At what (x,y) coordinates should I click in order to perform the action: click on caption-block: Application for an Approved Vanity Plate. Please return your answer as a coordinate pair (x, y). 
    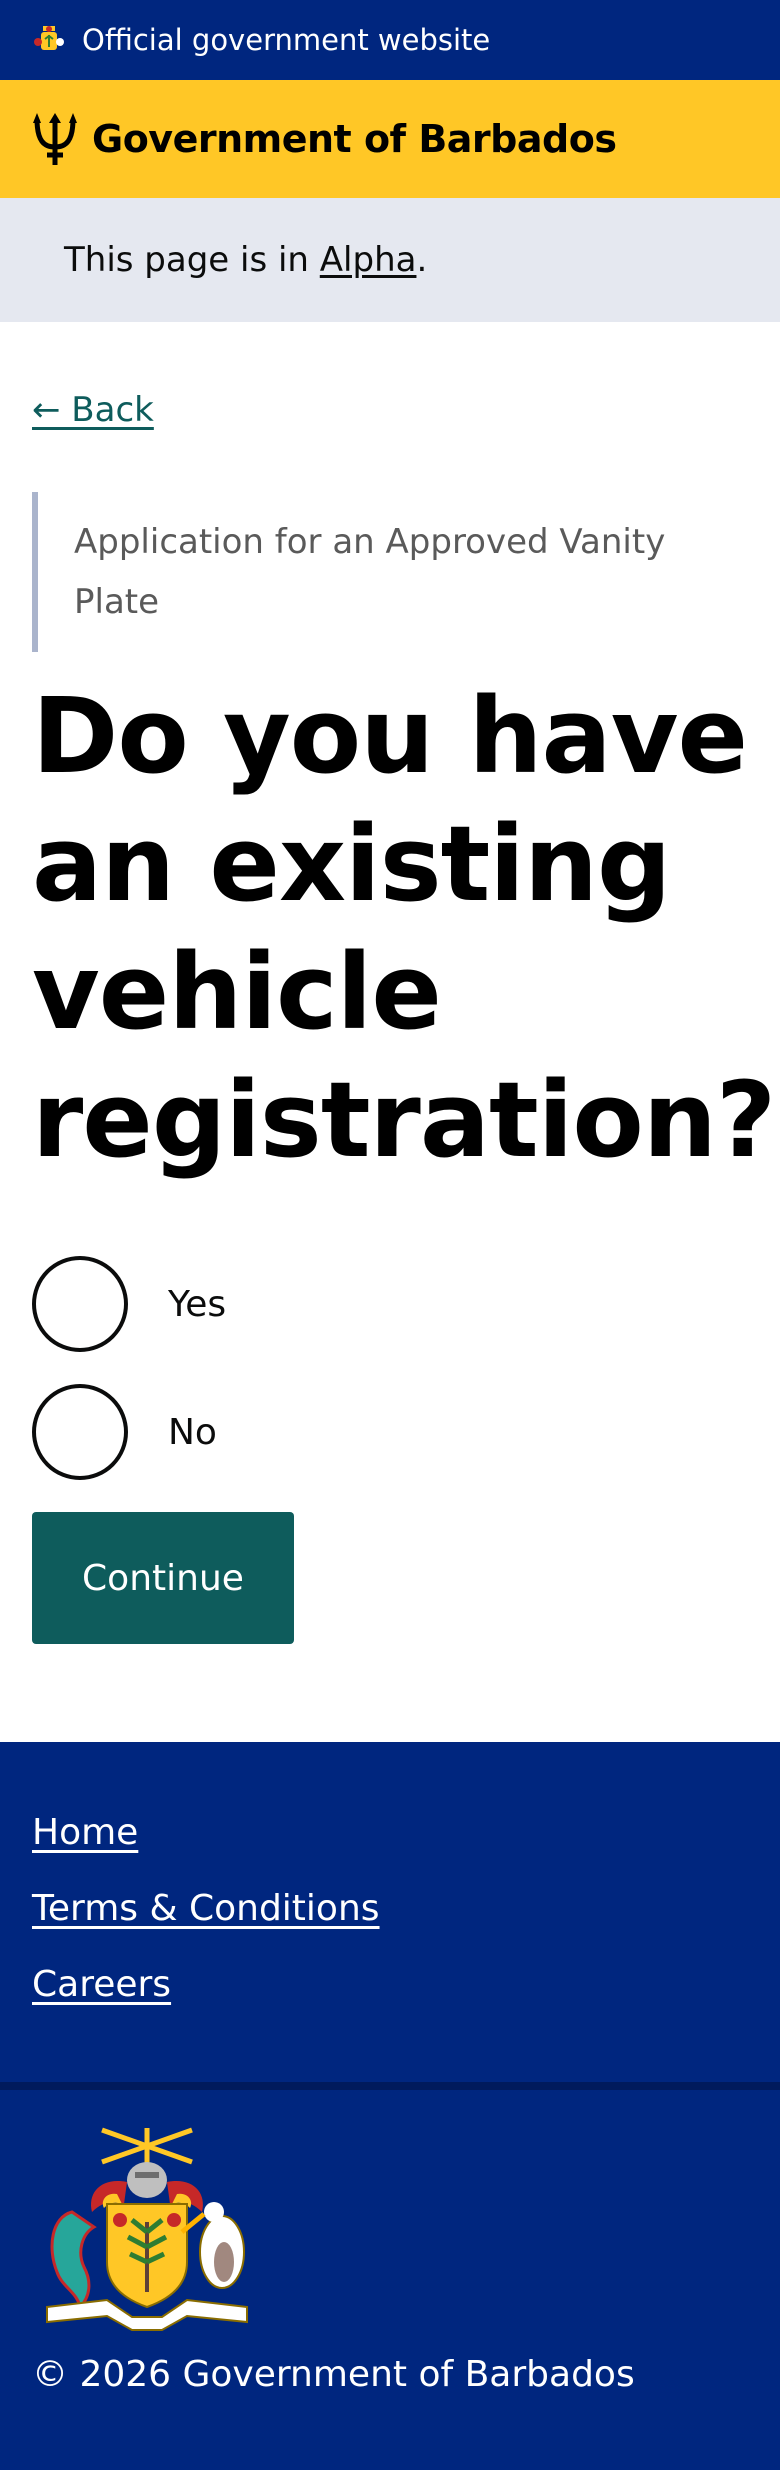
    Looking at the image, I should click on (390, 572).